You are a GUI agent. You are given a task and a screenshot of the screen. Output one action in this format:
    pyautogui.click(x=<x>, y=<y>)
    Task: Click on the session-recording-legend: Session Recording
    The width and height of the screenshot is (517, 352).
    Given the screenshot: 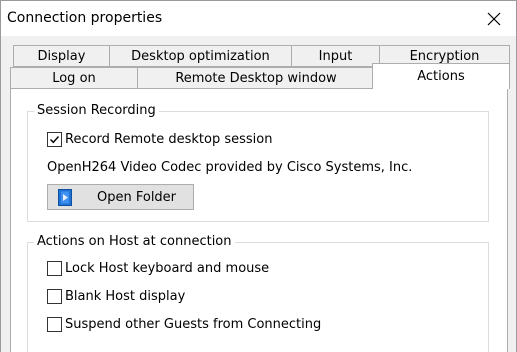 What is the action you would take?
    pyautogui.click(x=96, y=111)
    